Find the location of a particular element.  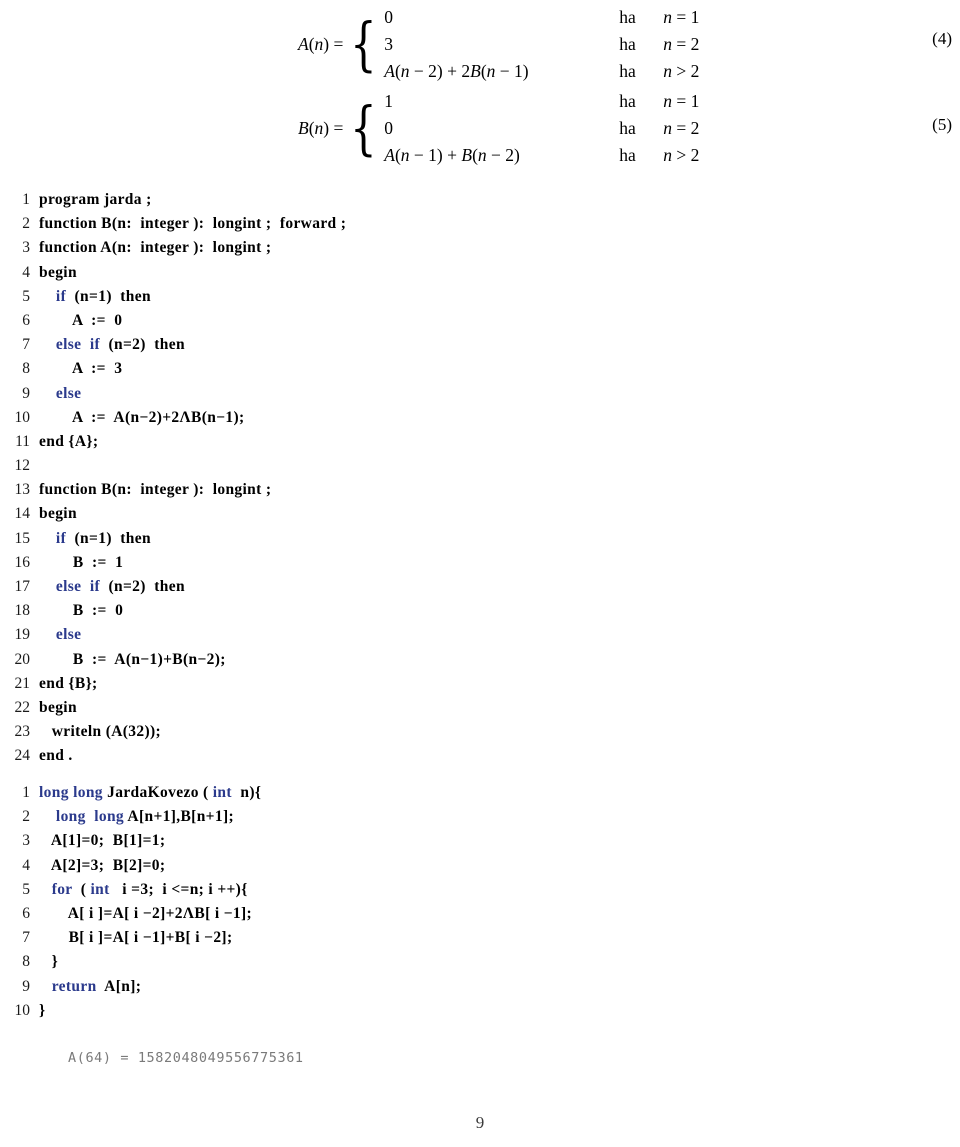

code-line: 13 function B(n: integer ): longint ; is located at coordinates (480, 490).